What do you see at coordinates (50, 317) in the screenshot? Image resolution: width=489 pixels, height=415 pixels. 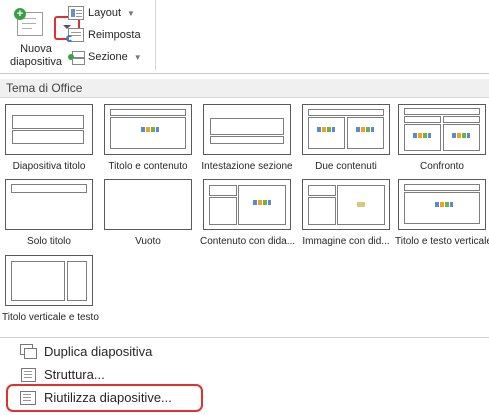 I see `layout-label: Titolo verticale e testo` at bounding box center [50, 317].